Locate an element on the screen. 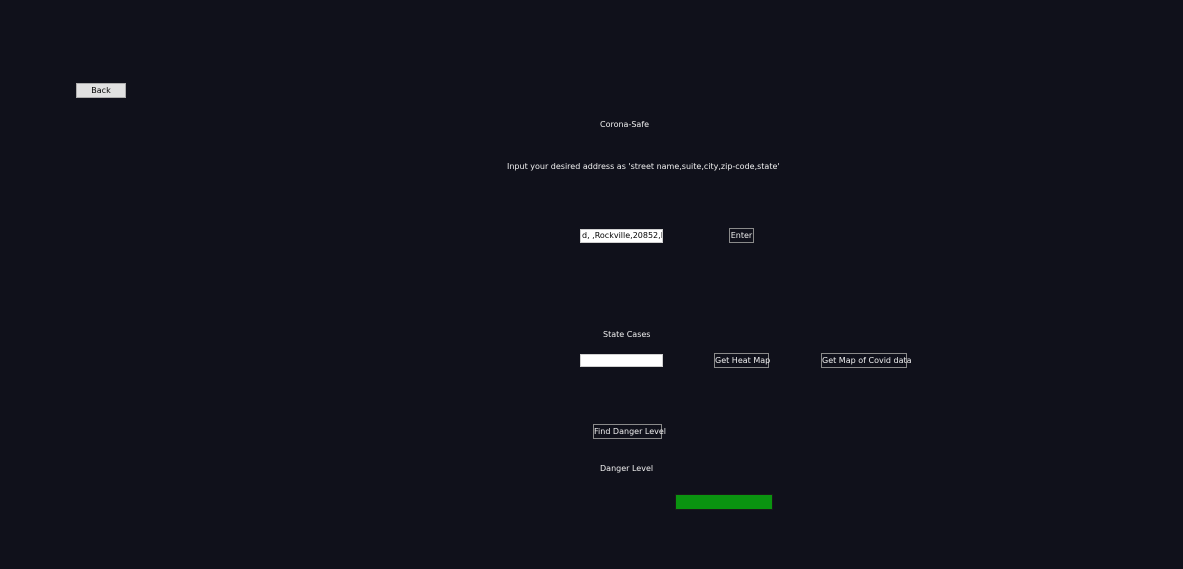 This screenshot has height=569, width=1183. find-danger-level-button: Find Danger Level is located at coordinates (629, 431).